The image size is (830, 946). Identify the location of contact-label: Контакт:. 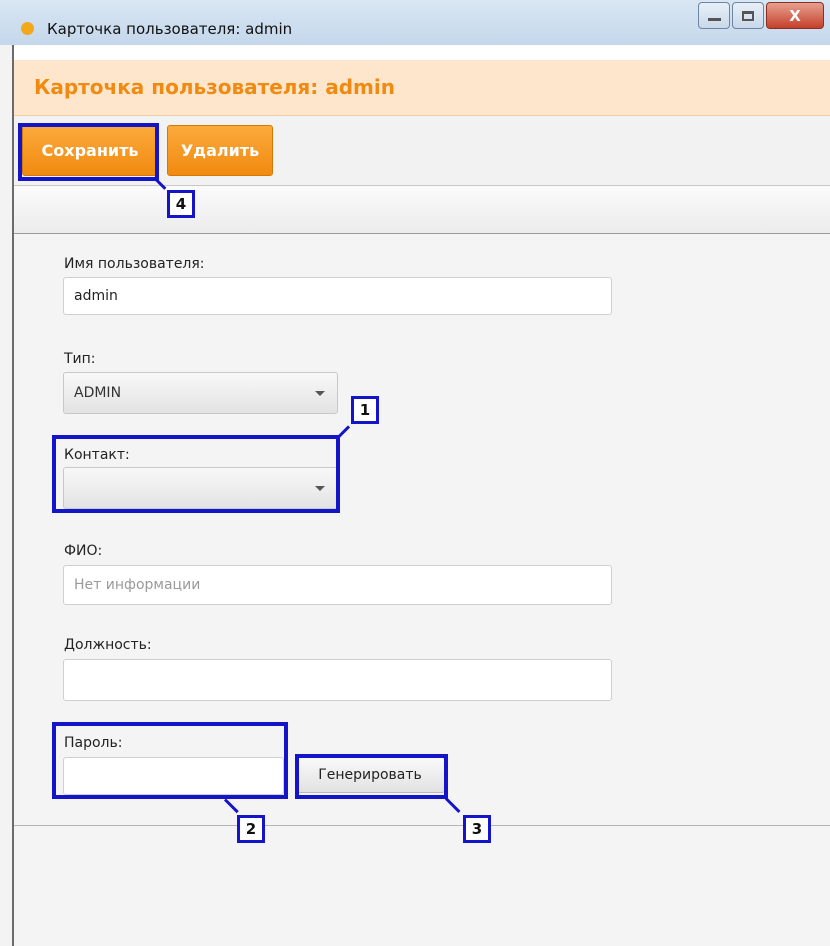
(97, 455).